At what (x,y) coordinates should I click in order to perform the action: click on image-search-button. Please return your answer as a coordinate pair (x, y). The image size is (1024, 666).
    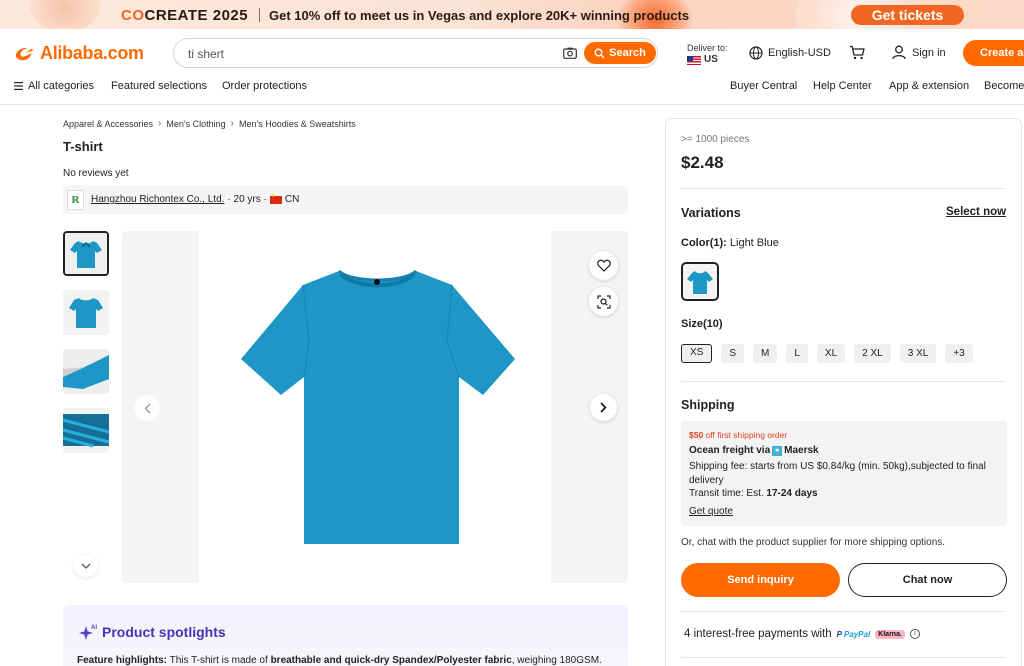
    Looking at the image, I should click on (603, 301).